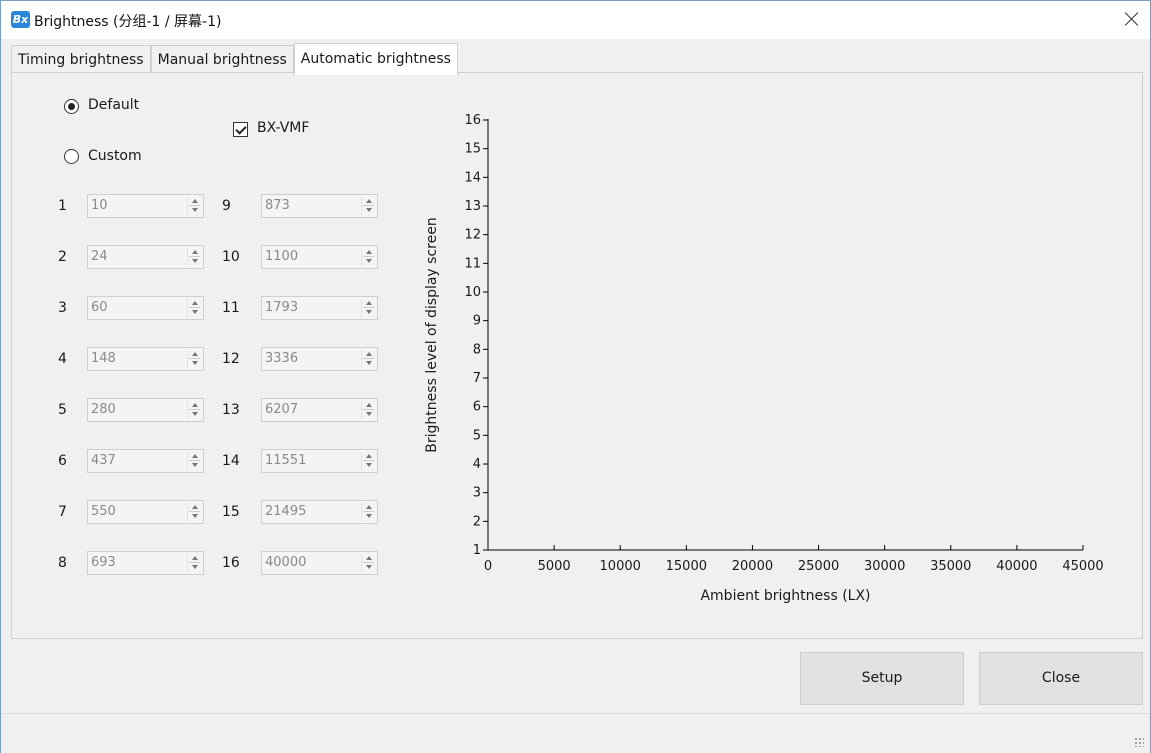 This screenshot has height=753, width=1151. Describe the element at coordinates (477, 521) in the screenshot. I see `y-tick-label: 2` at that location.